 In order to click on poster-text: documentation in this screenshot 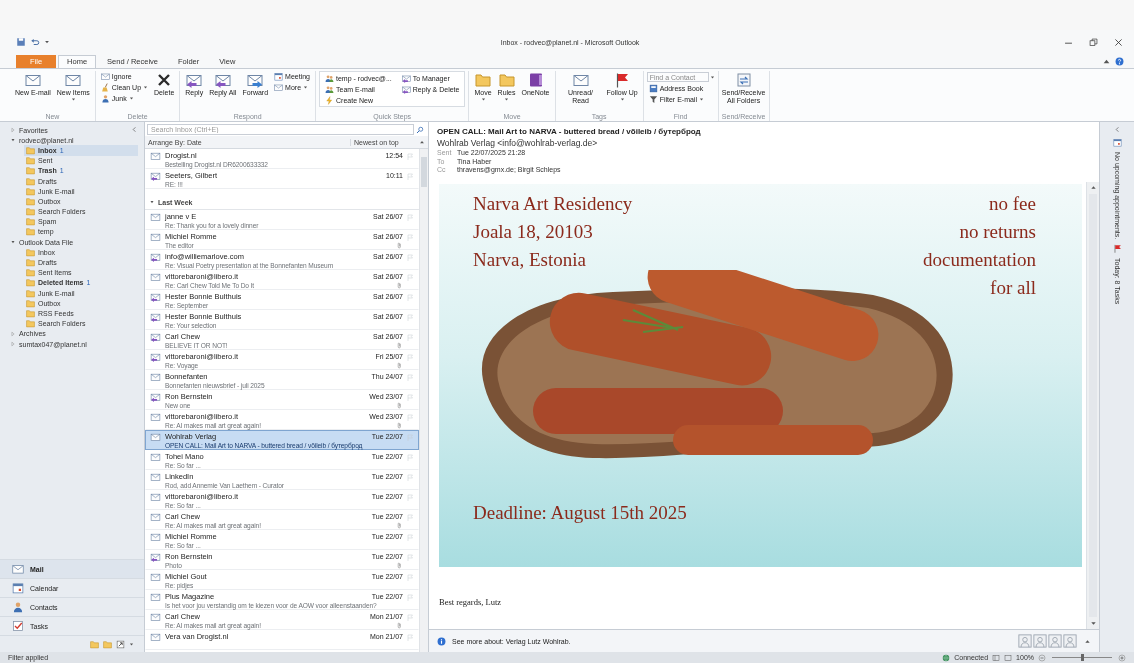, I will do `click(979, 260)`.